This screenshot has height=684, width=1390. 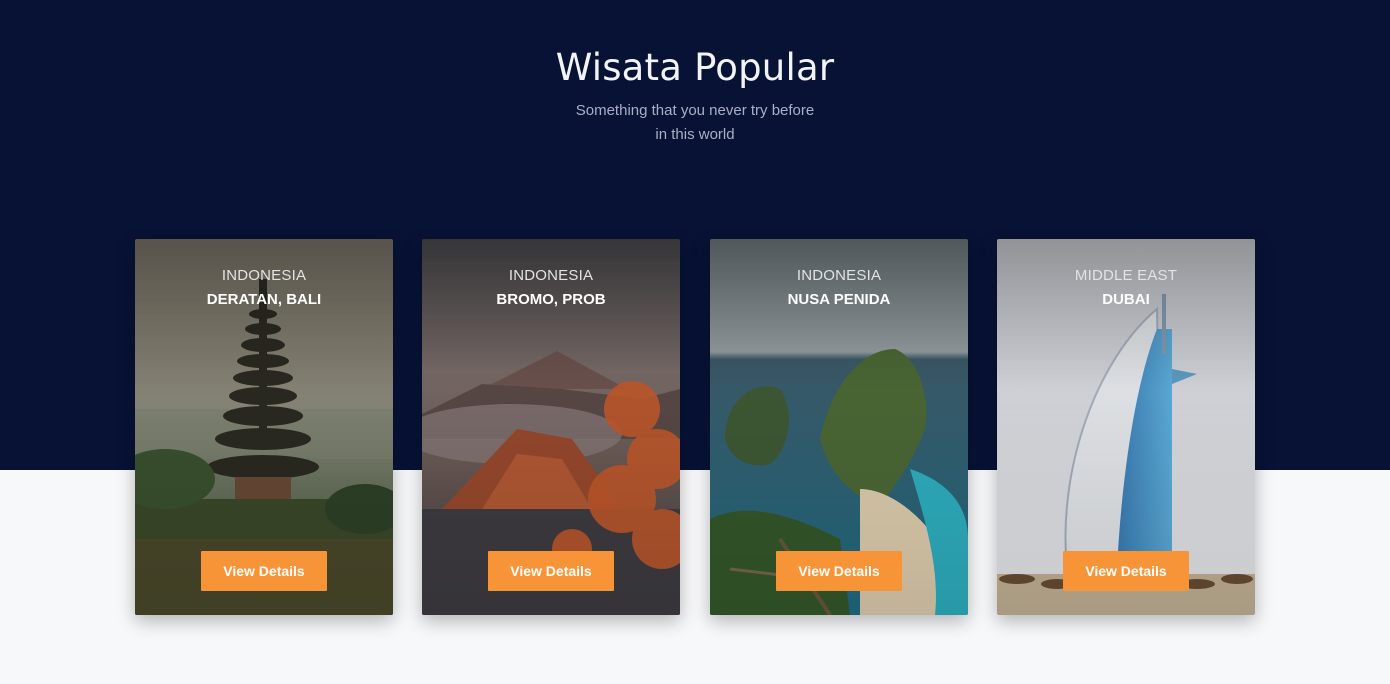 What do you see at coordinates (551, 427) in the screenshot?
I see `destination-card-bromo: INDONESIA BROMO, PROB View Details` at bounding box center [551, 427].